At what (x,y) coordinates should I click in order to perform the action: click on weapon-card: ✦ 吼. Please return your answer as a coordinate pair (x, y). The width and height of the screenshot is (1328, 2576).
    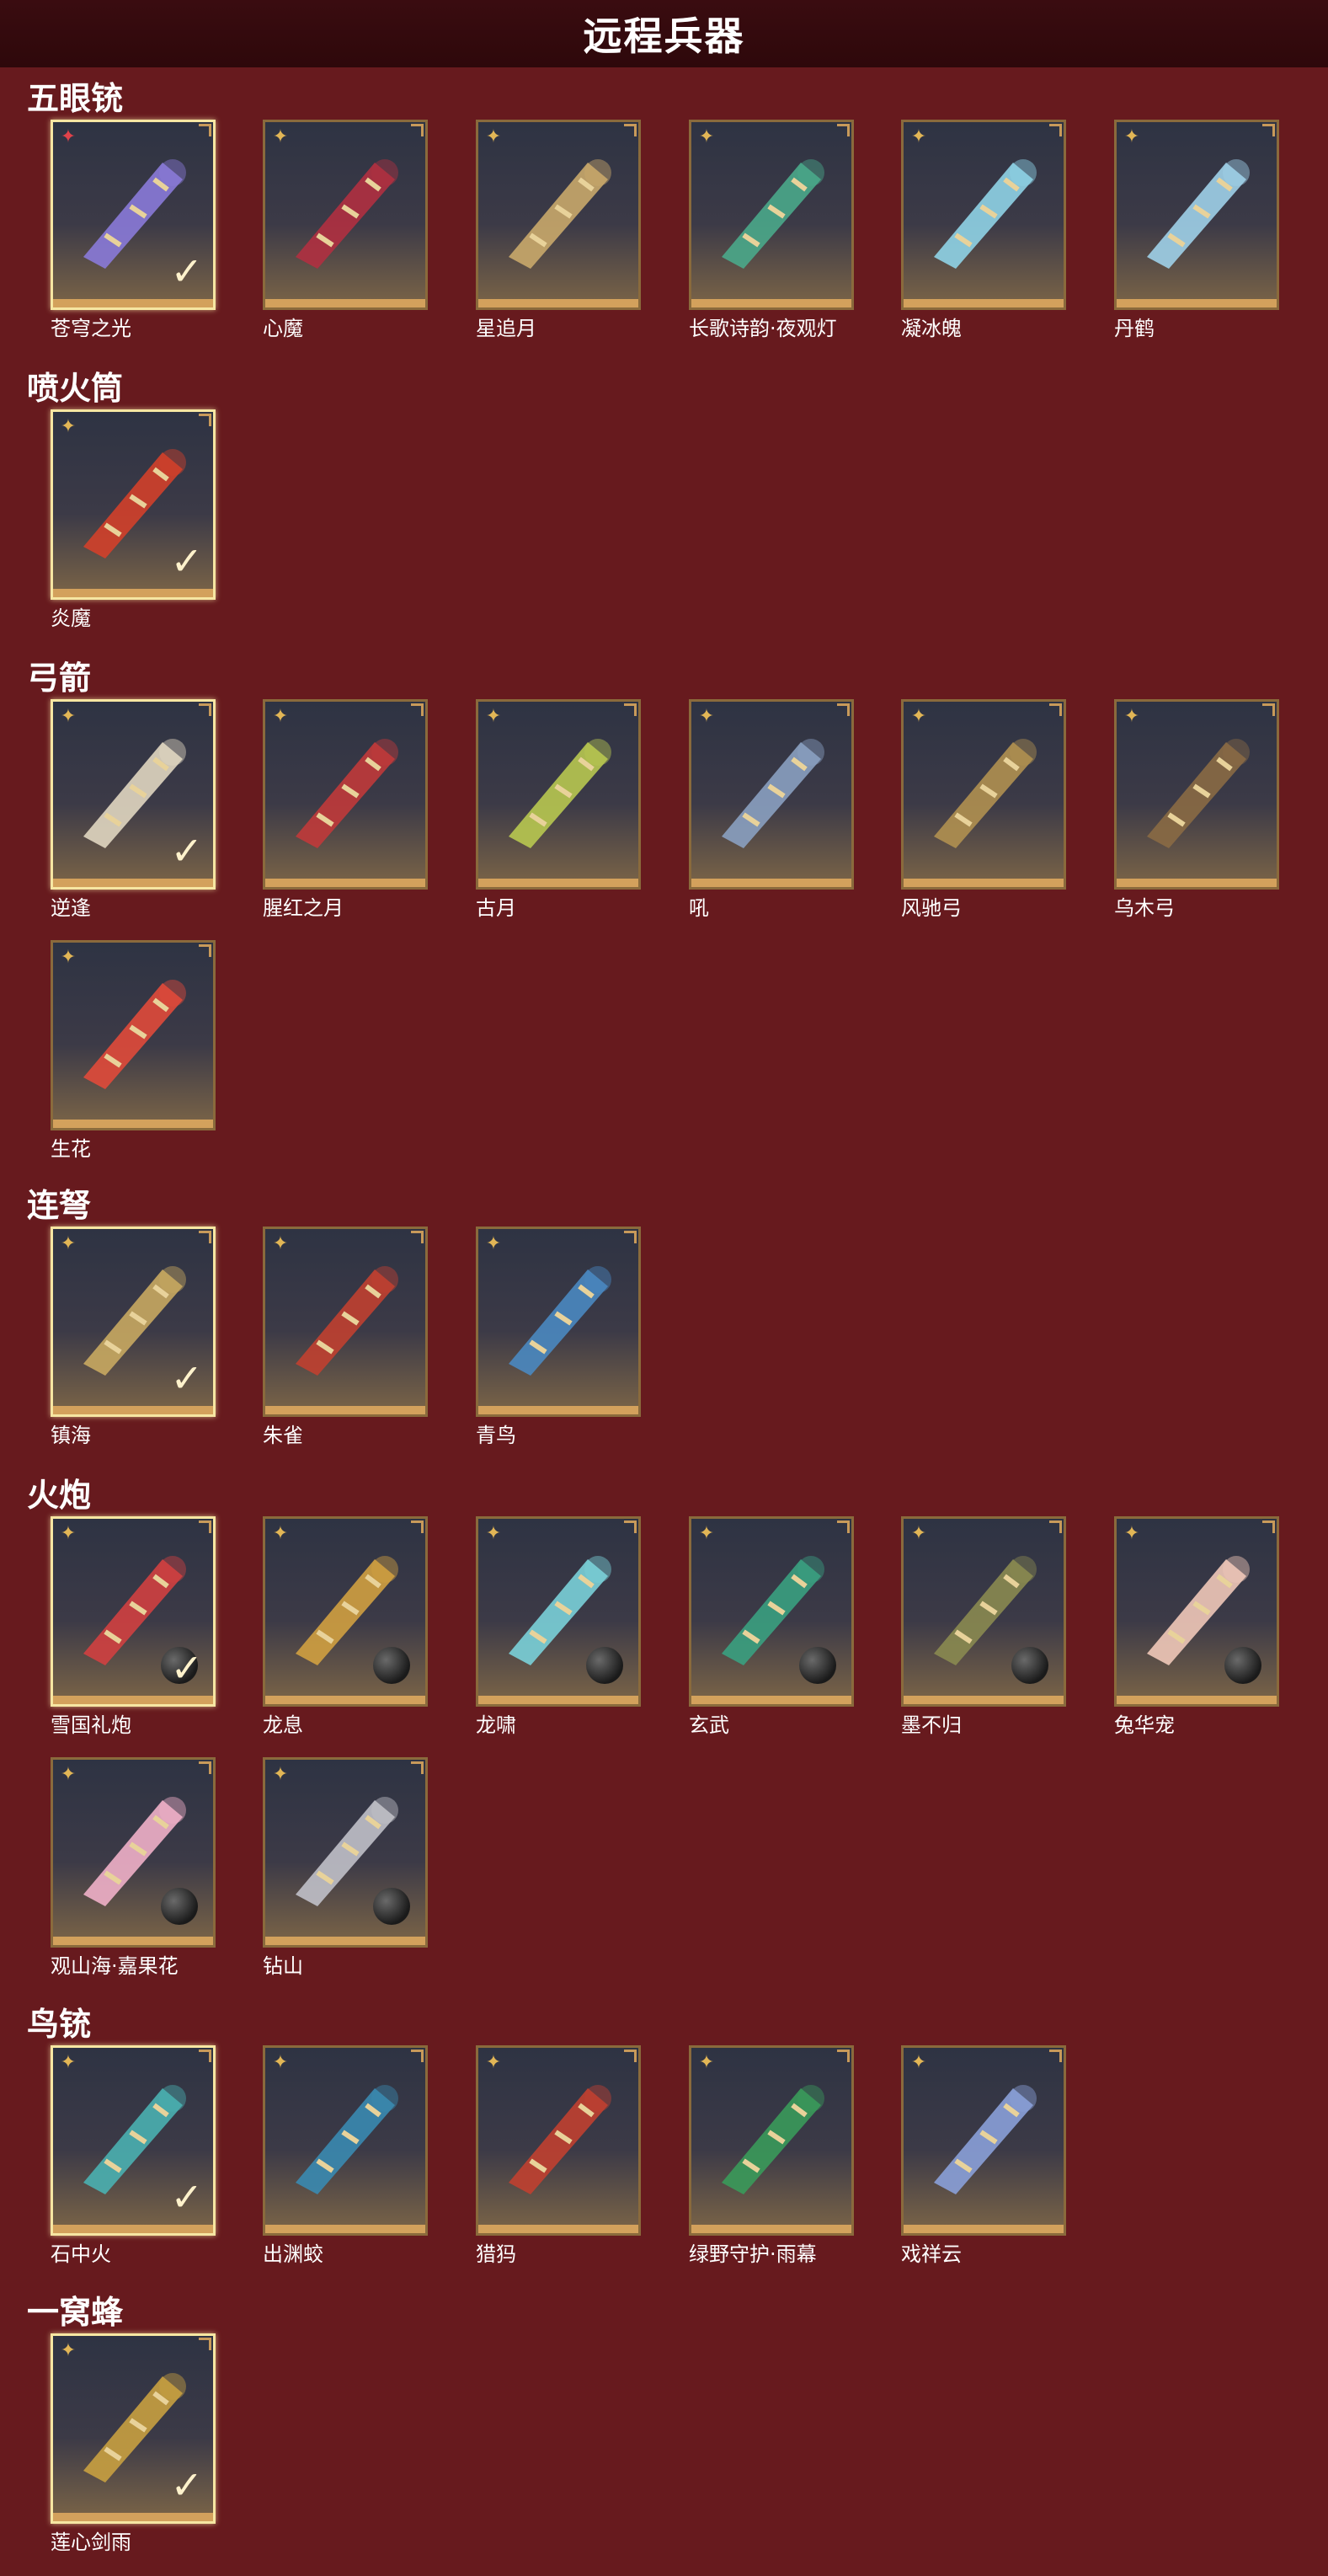
    Looking at the image, I should click on (771, 809).